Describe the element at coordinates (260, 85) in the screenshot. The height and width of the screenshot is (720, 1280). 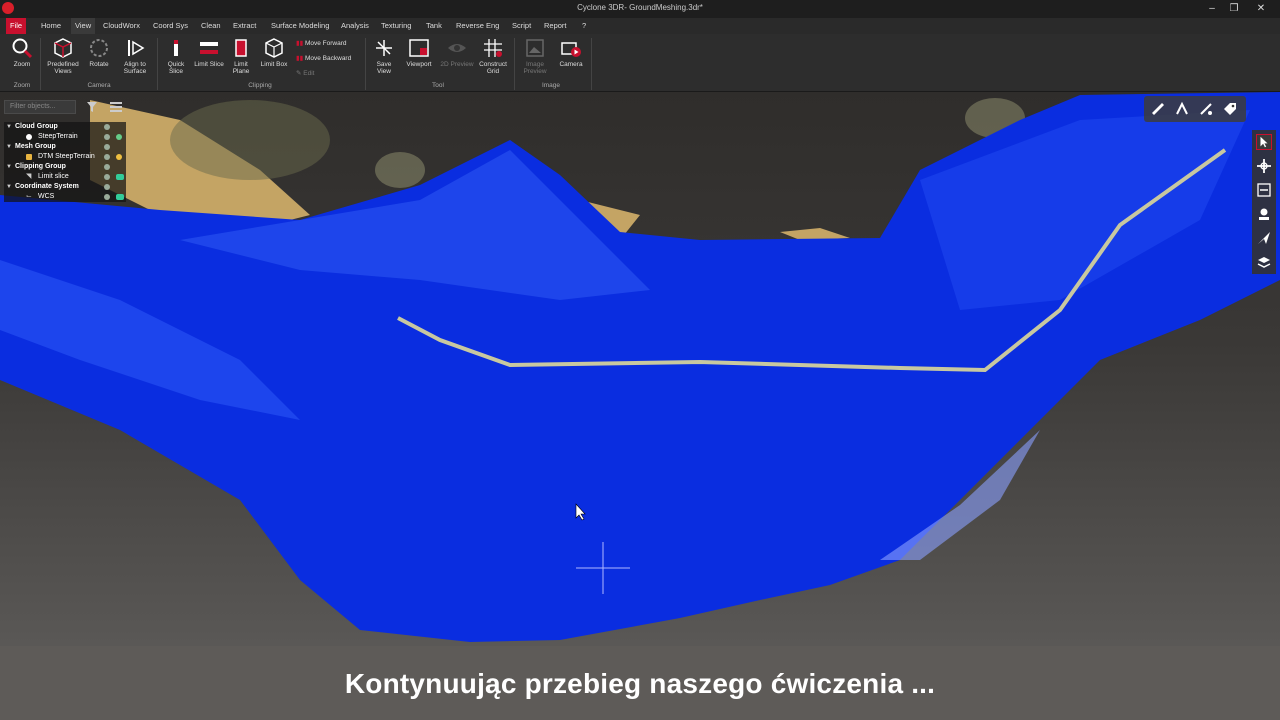
I see `group-clipping-label: Clipping` at that location.